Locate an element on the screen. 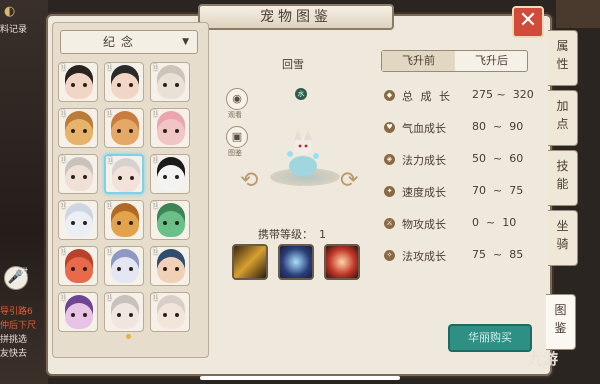  chat-line: 仲后下尺 is located at coordinates (18, 326).